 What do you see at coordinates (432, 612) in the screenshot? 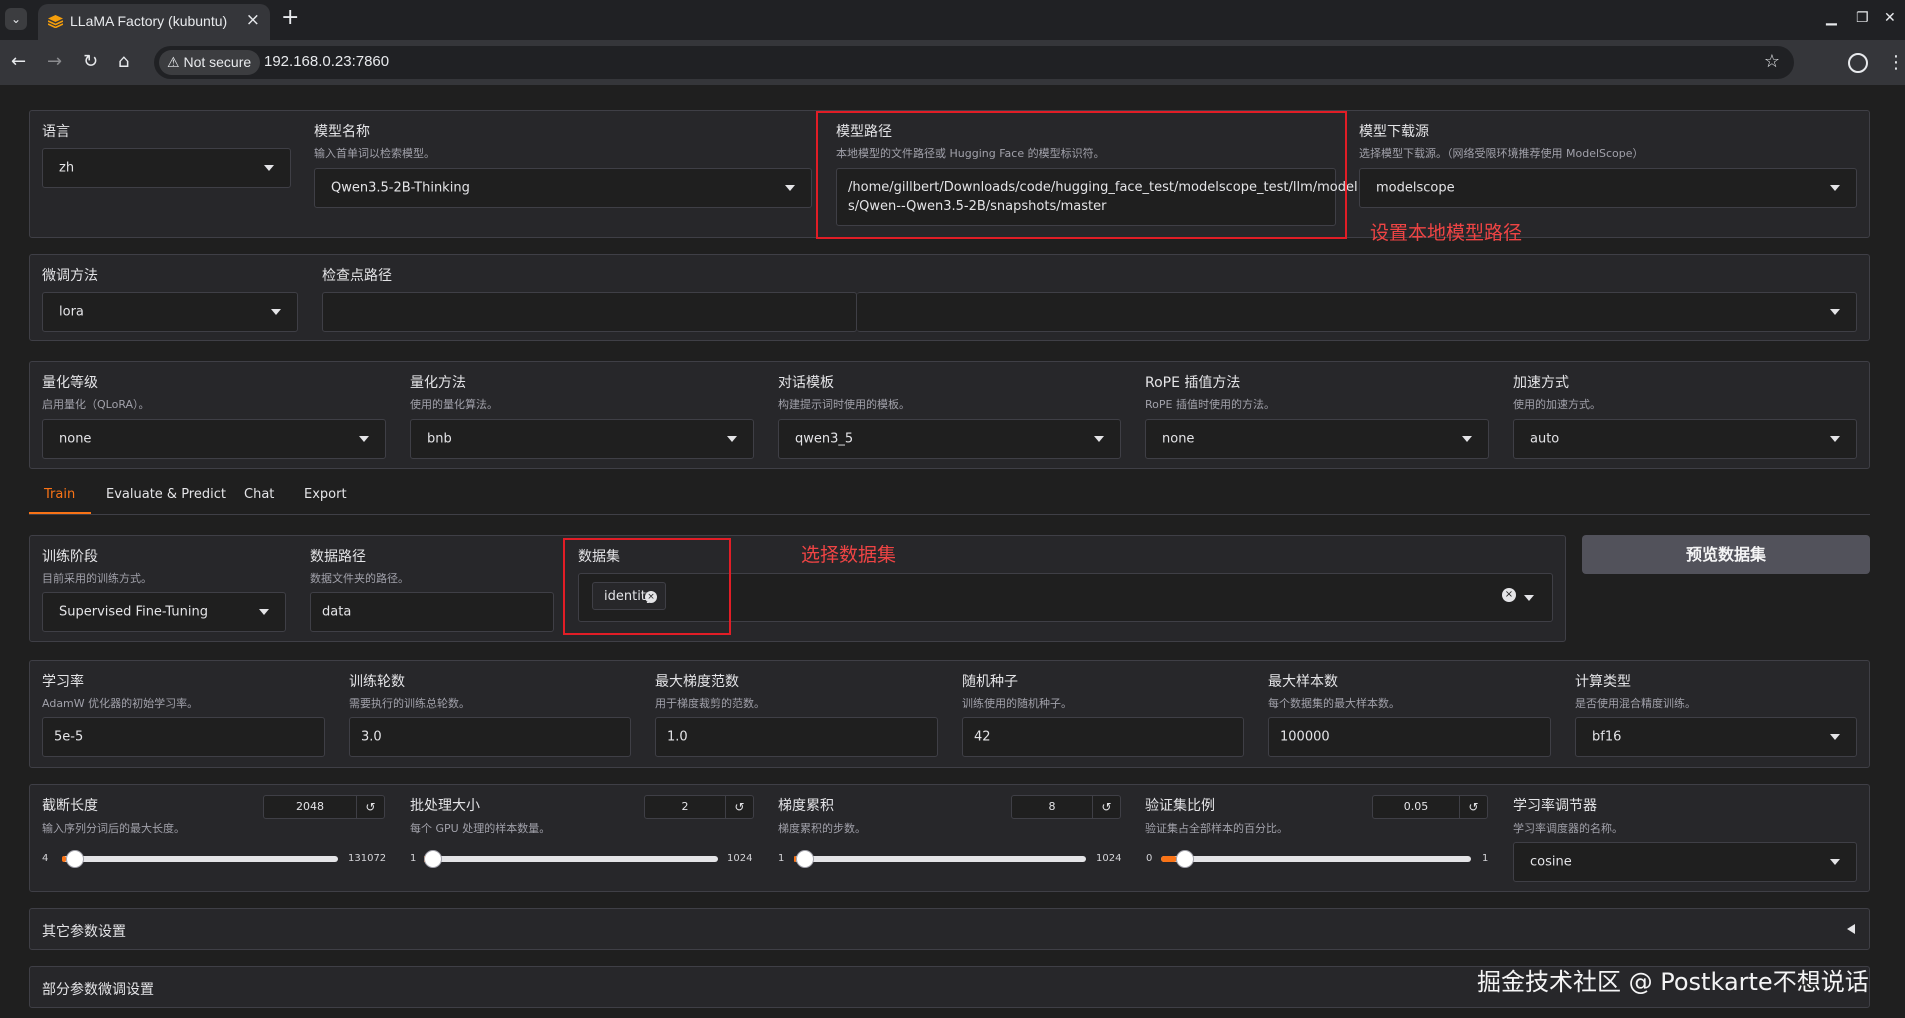
I see `dataset-dir-input: data` at bounding box center [432, 612].